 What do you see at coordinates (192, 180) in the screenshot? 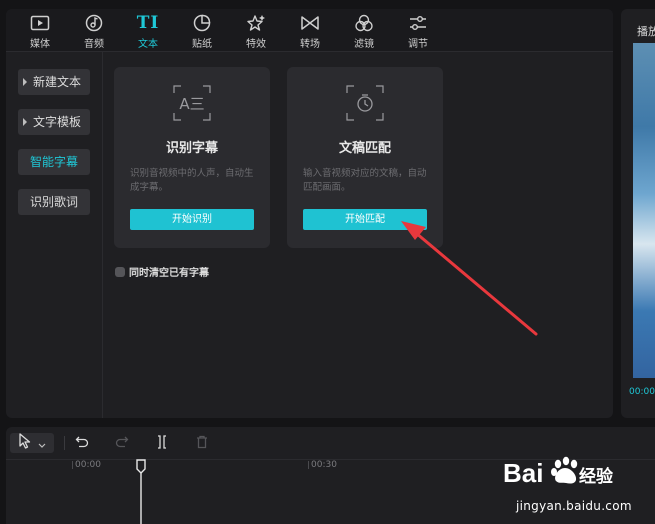
I see `card-description: 识别音视频中的人声，自动生成字幕。` at bounding box center [192, 180].